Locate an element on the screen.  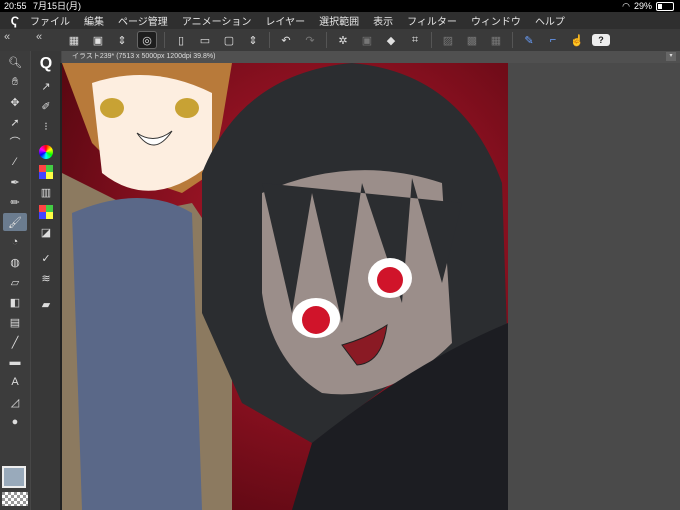
help-icon: ? is located at coordinates (601, 40).